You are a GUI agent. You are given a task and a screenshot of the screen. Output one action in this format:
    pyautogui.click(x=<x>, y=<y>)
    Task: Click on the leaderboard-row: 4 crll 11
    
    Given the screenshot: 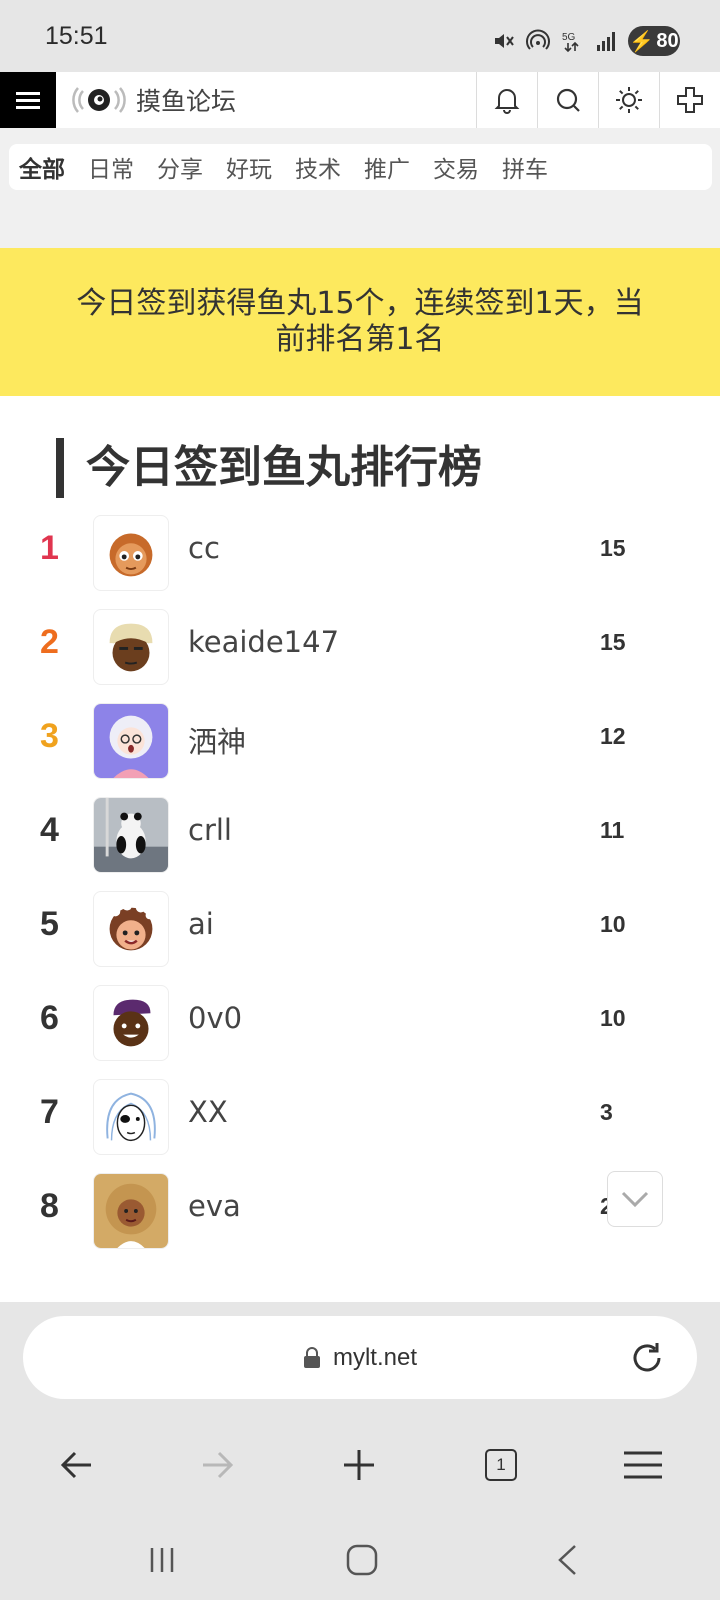 What is the action you would take?
    pyautogui.click(x=360, y=835)
    